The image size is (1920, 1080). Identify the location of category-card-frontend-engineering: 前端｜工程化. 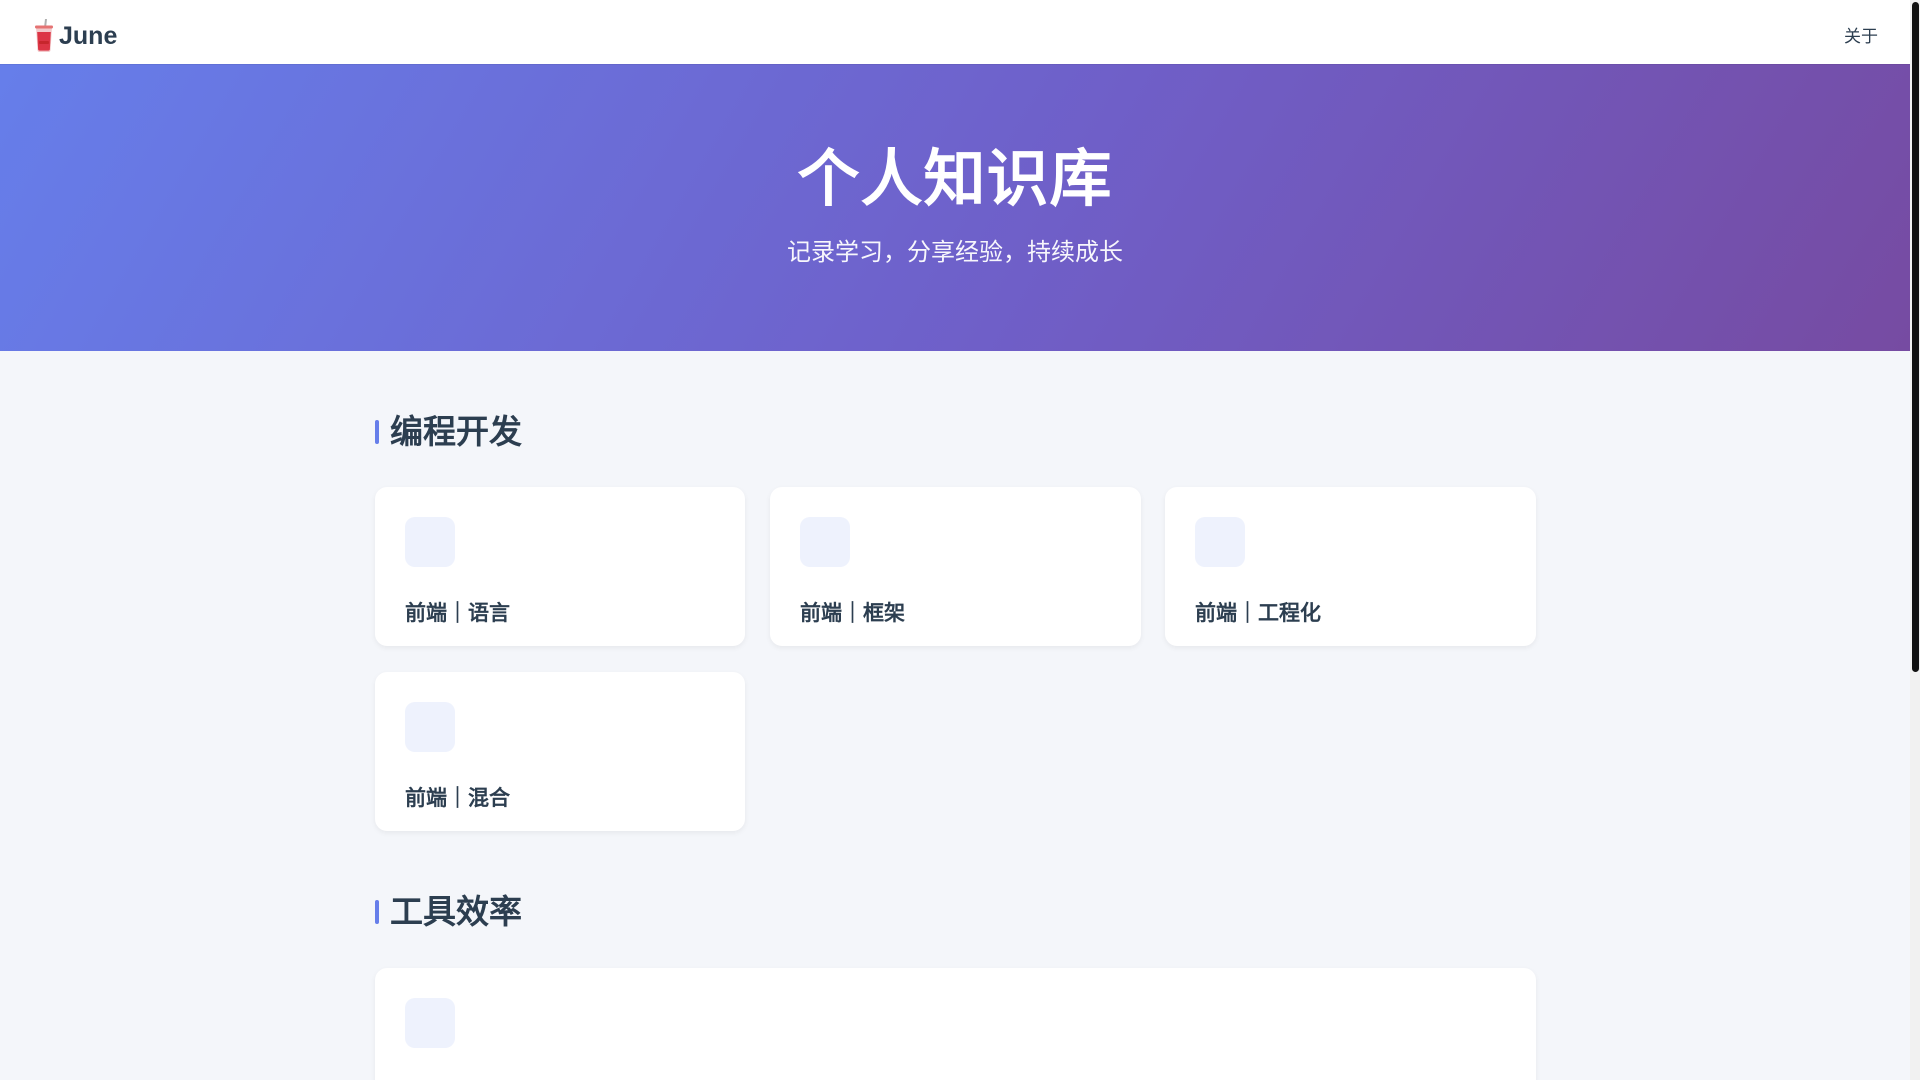
(1350, 566).